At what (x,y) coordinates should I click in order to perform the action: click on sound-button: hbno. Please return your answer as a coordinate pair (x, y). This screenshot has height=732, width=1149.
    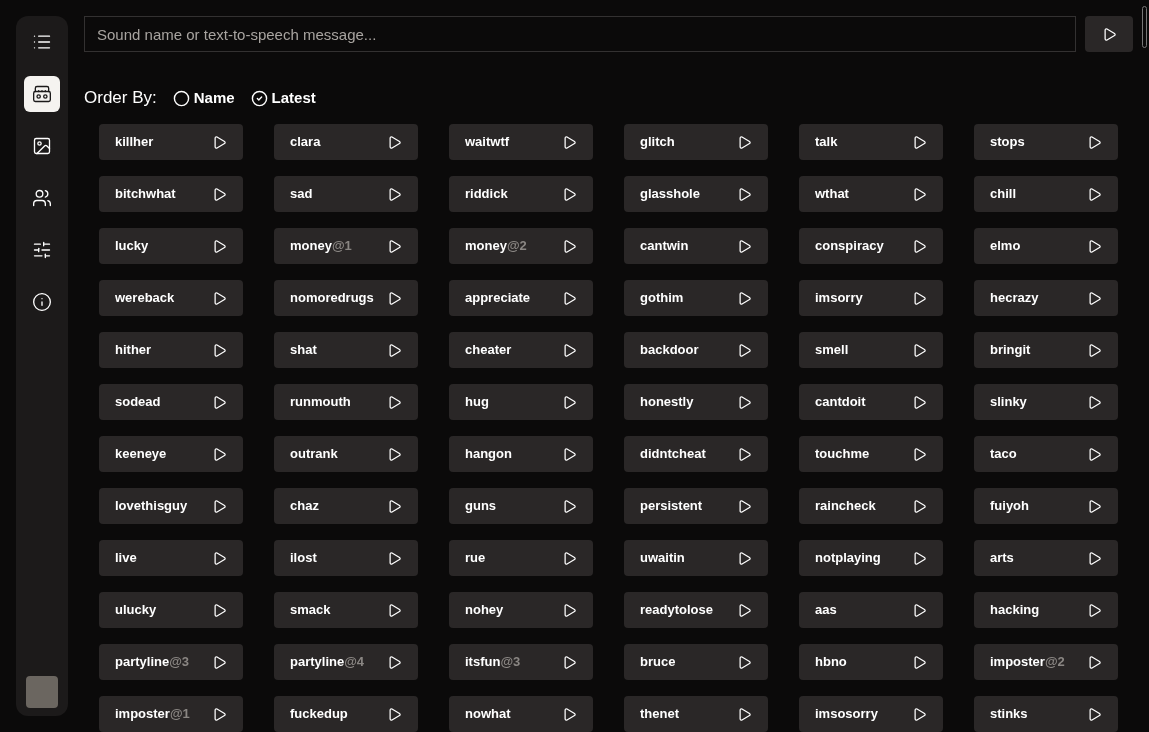
    Looking at the image, I should click on (871, 662).